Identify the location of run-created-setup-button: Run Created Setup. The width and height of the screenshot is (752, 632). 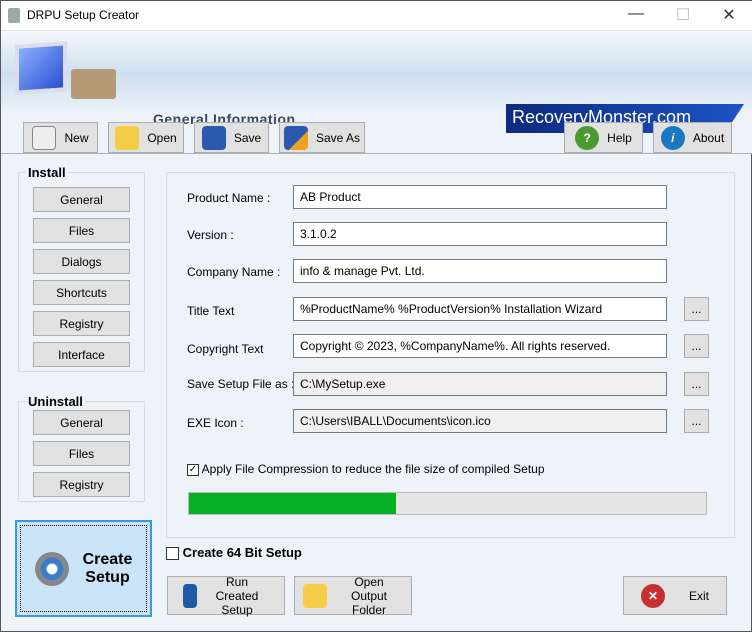
(226, 595).